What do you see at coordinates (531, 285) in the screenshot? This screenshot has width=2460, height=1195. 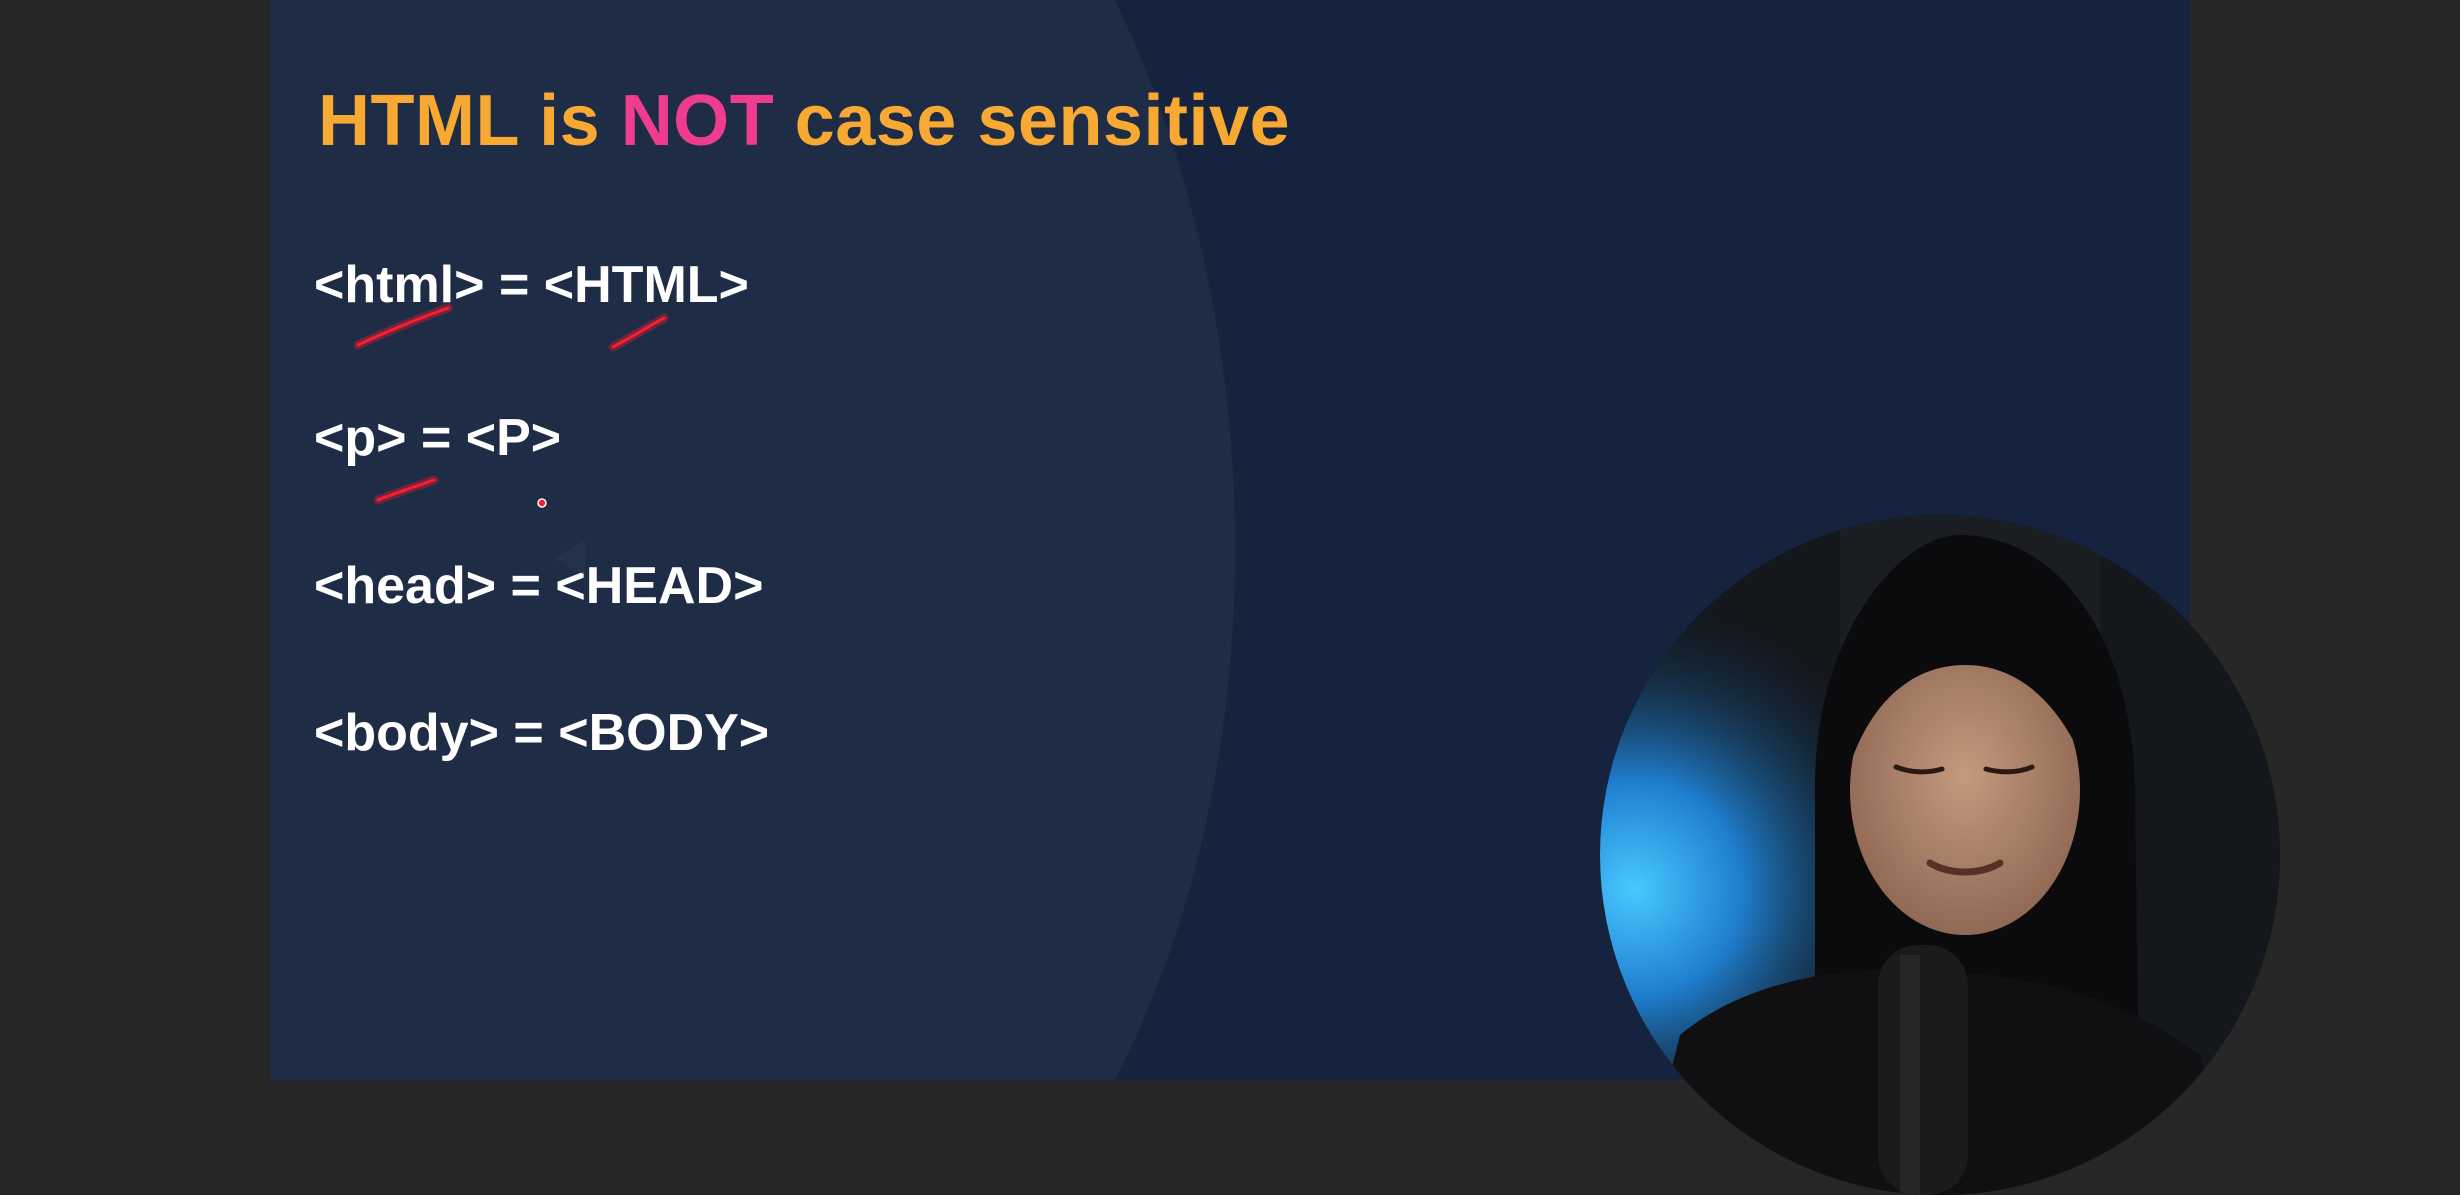 I see `code-line-html: <html> = <HTML>` at bounding box center [531, 285].